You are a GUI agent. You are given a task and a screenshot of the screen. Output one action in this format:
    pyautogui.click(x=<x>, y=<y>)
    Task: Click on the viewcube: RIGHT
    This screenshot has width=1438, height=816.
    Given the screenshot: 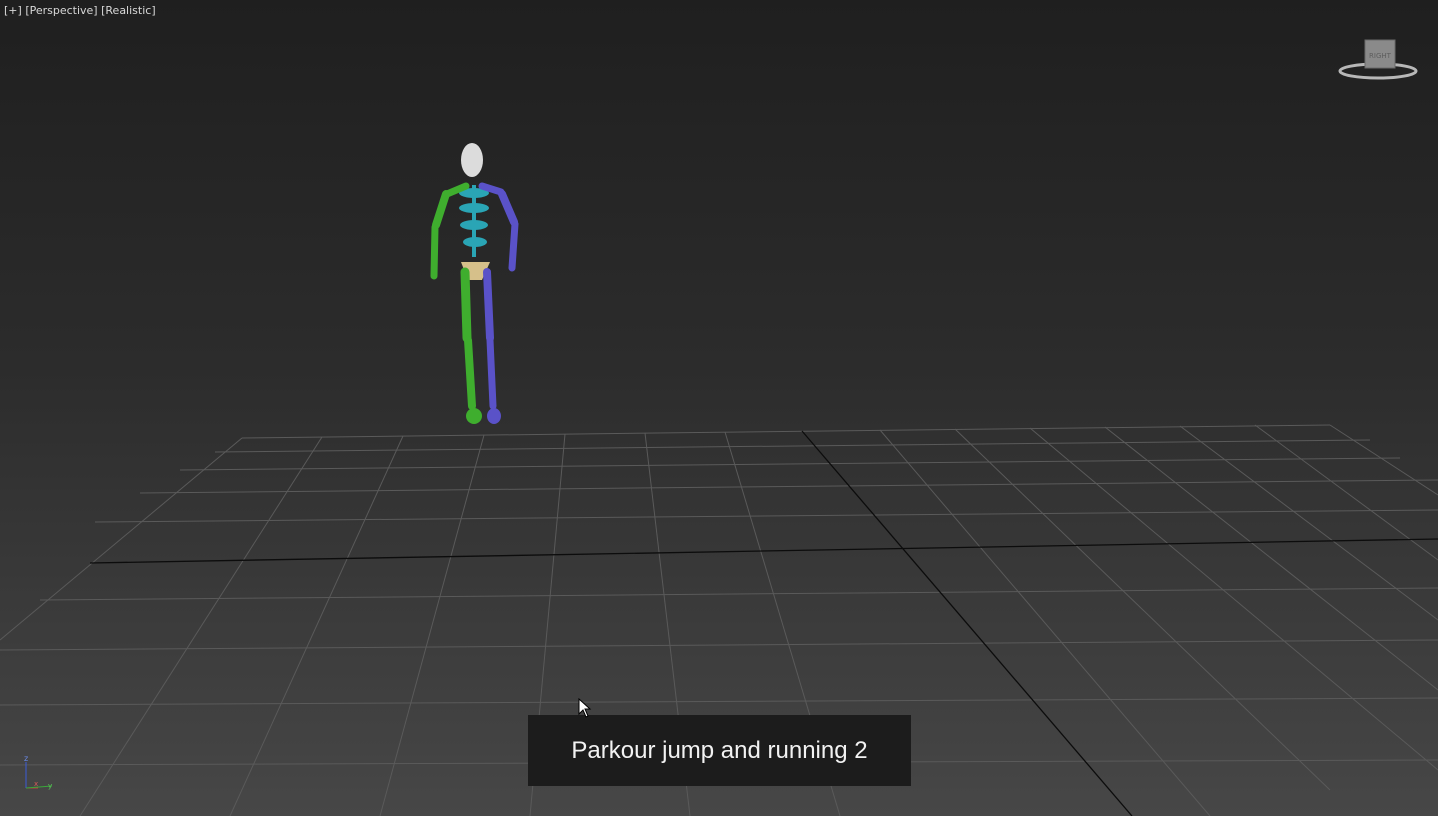 What is the action you would take?
    pyautogui.click(x=1381, y=61)
    